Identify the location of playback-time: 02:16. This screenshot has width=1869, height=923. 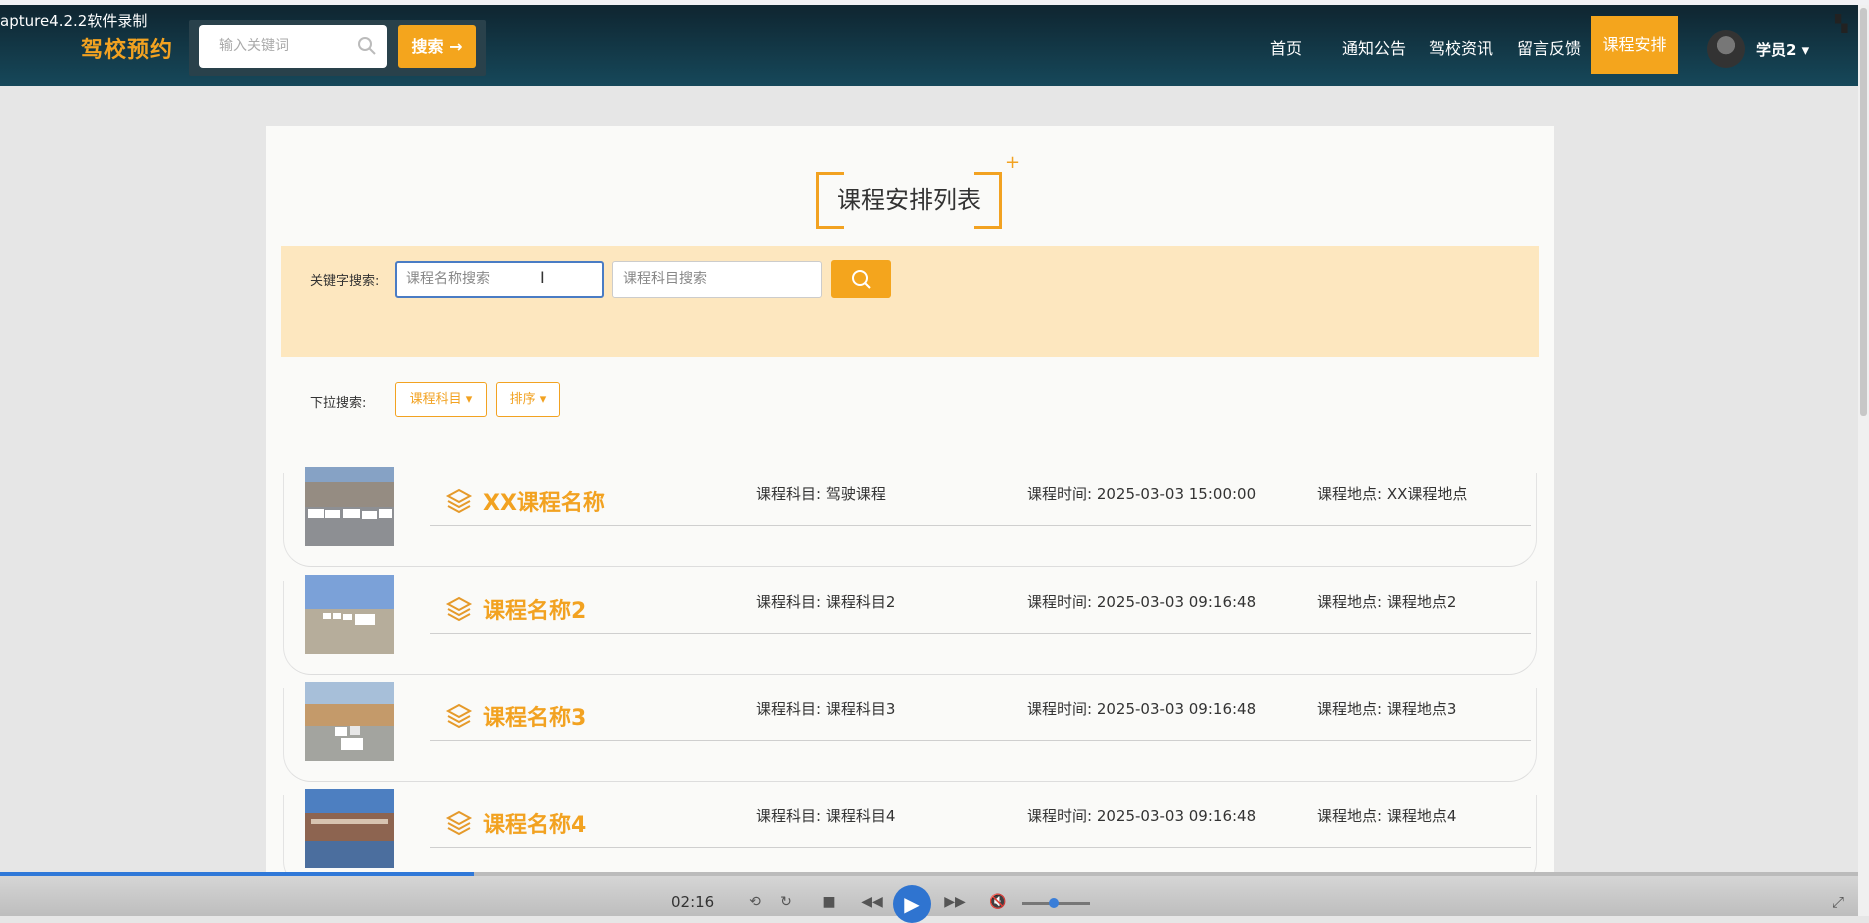
(693, 902).